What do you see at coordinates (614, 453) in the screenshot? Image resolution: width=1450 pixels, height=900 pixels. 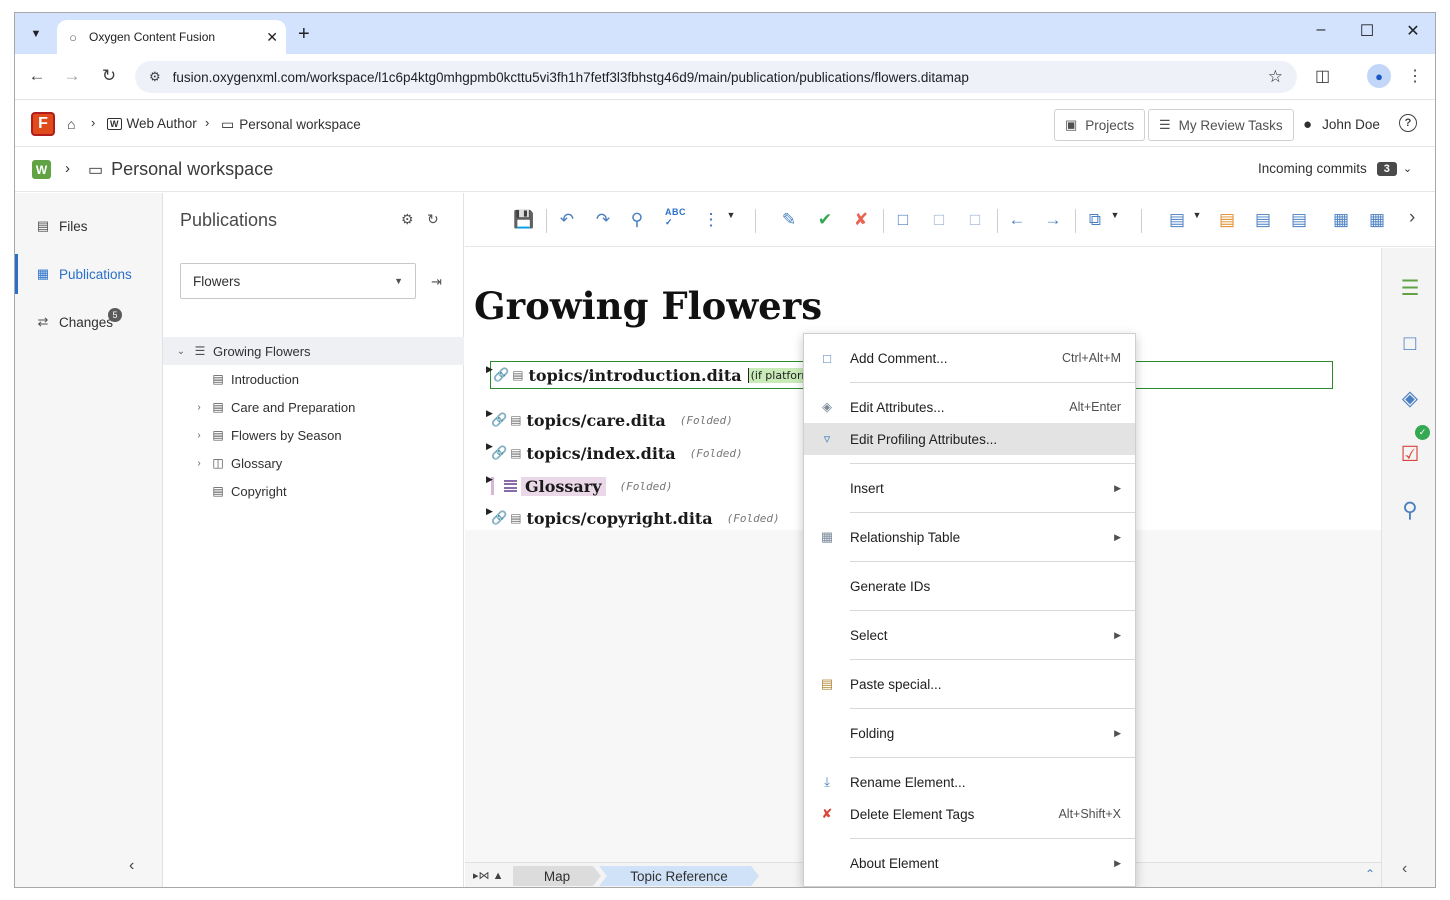 I see `topicref-row: ▶ 🔗 ▤ topics/index.dita (Folded)` at bounding box center [614, 453].